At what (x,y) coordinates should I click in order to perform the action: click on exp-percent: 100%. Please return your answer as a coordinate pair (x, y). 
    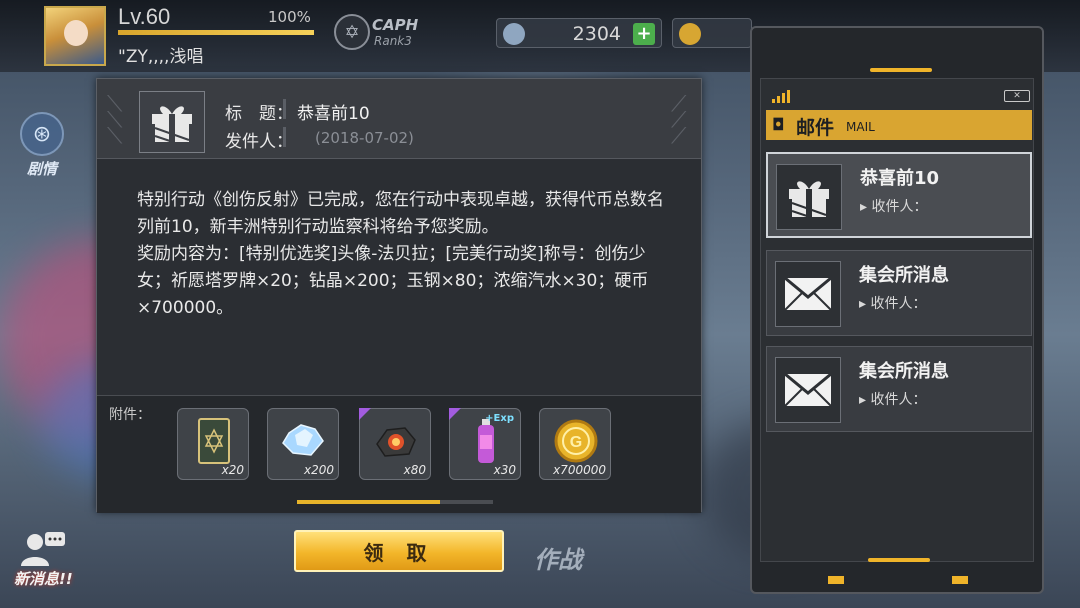
    Looking at the image, I should click on (289, 17).